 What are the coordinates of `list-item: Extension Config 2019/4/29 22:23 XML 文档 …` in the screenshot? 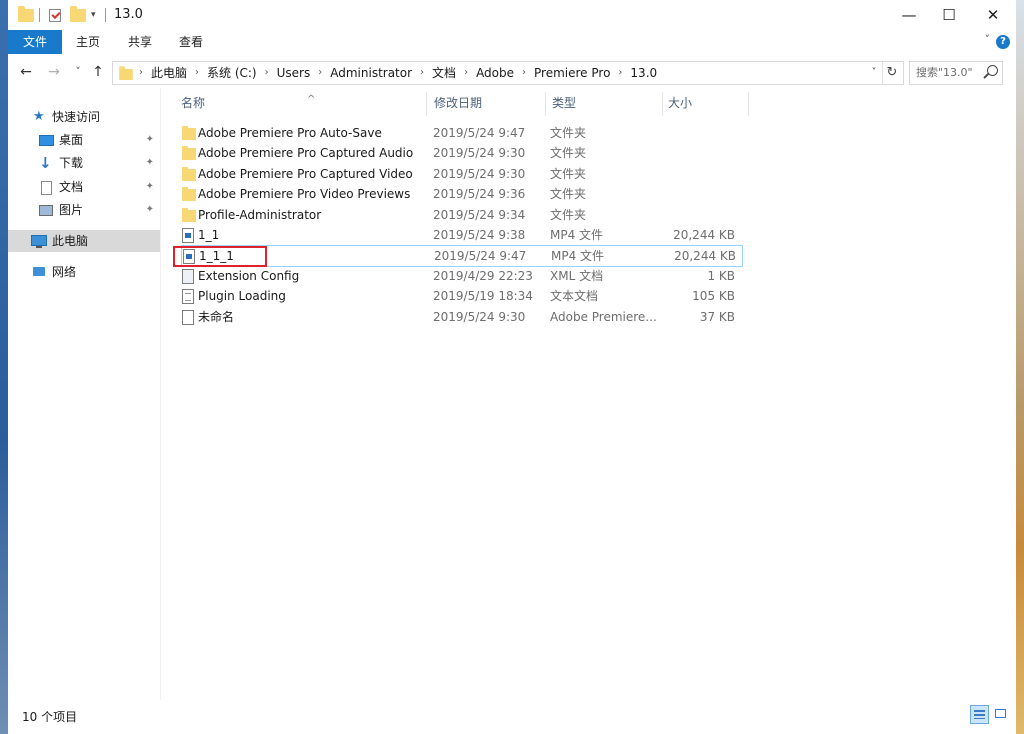 It's located at (461, 276).